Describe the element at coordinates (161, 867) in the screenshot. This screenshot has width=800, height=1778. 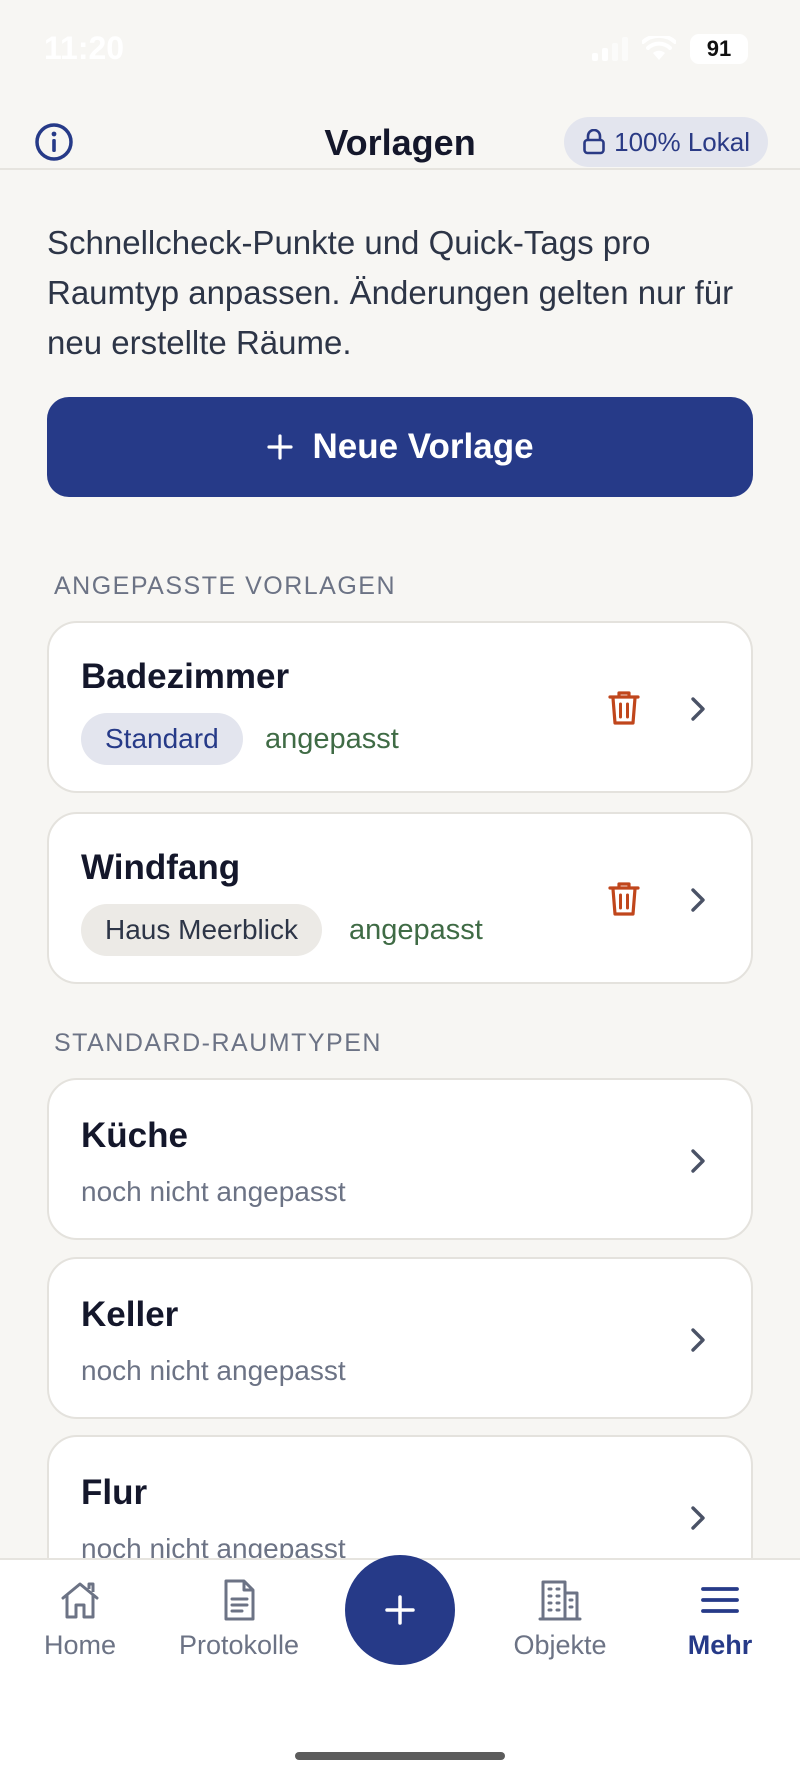
I see `card-title: Windfang` at that location.